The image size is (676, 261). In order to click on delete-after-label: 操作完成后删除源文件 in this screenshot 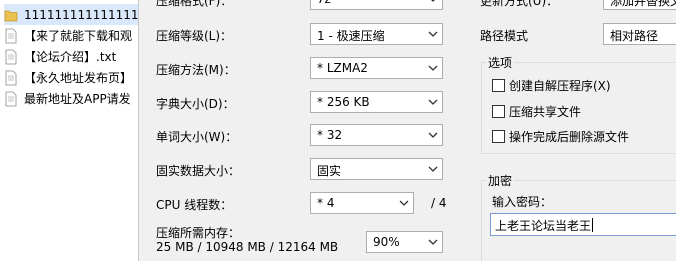, I will do `click(569, 137)`.